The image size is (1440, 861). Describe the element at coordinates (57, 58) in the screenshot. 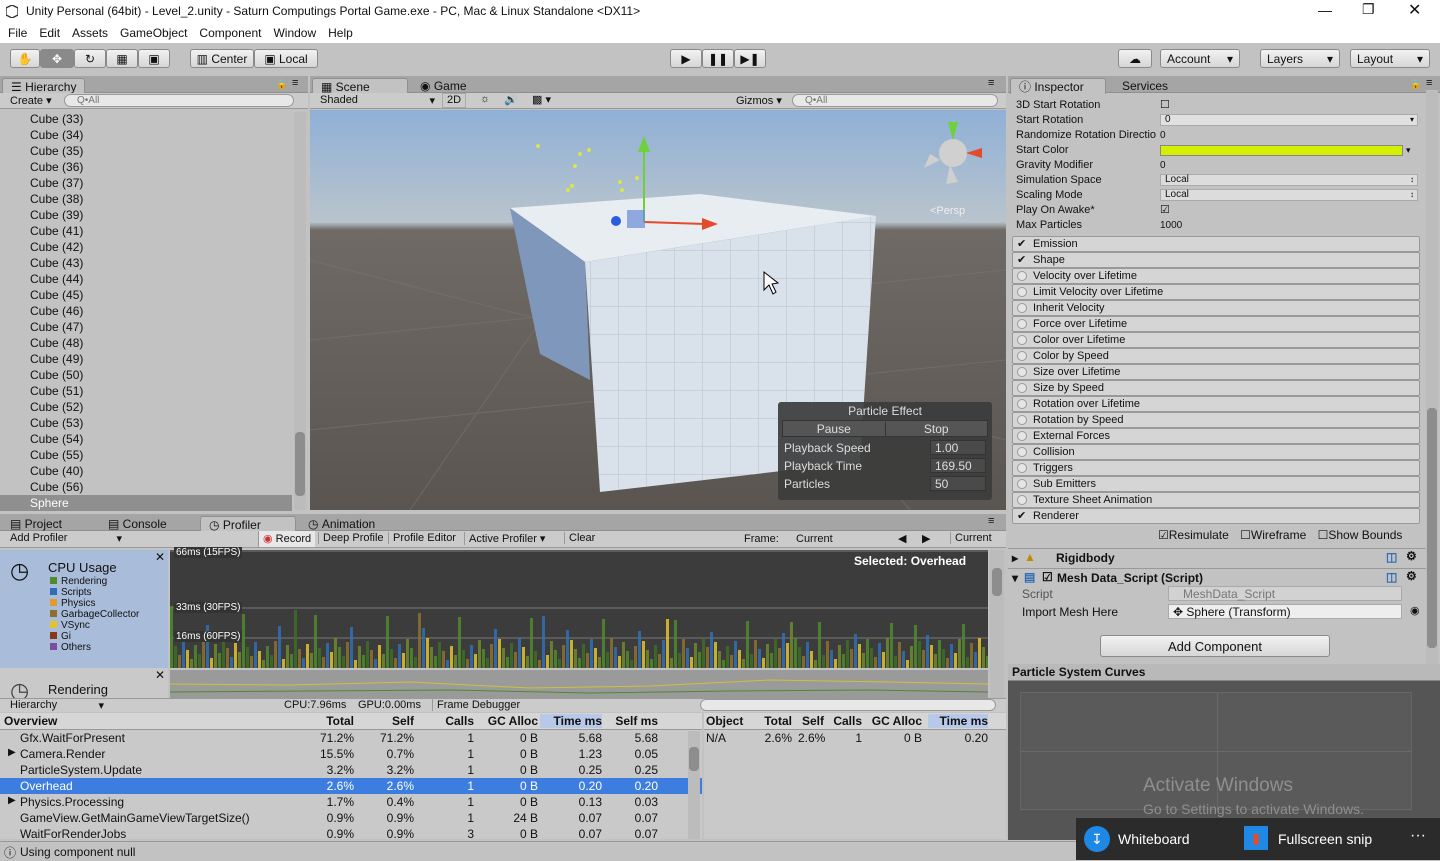

I see `move-tool-icon: ✥` at that location.